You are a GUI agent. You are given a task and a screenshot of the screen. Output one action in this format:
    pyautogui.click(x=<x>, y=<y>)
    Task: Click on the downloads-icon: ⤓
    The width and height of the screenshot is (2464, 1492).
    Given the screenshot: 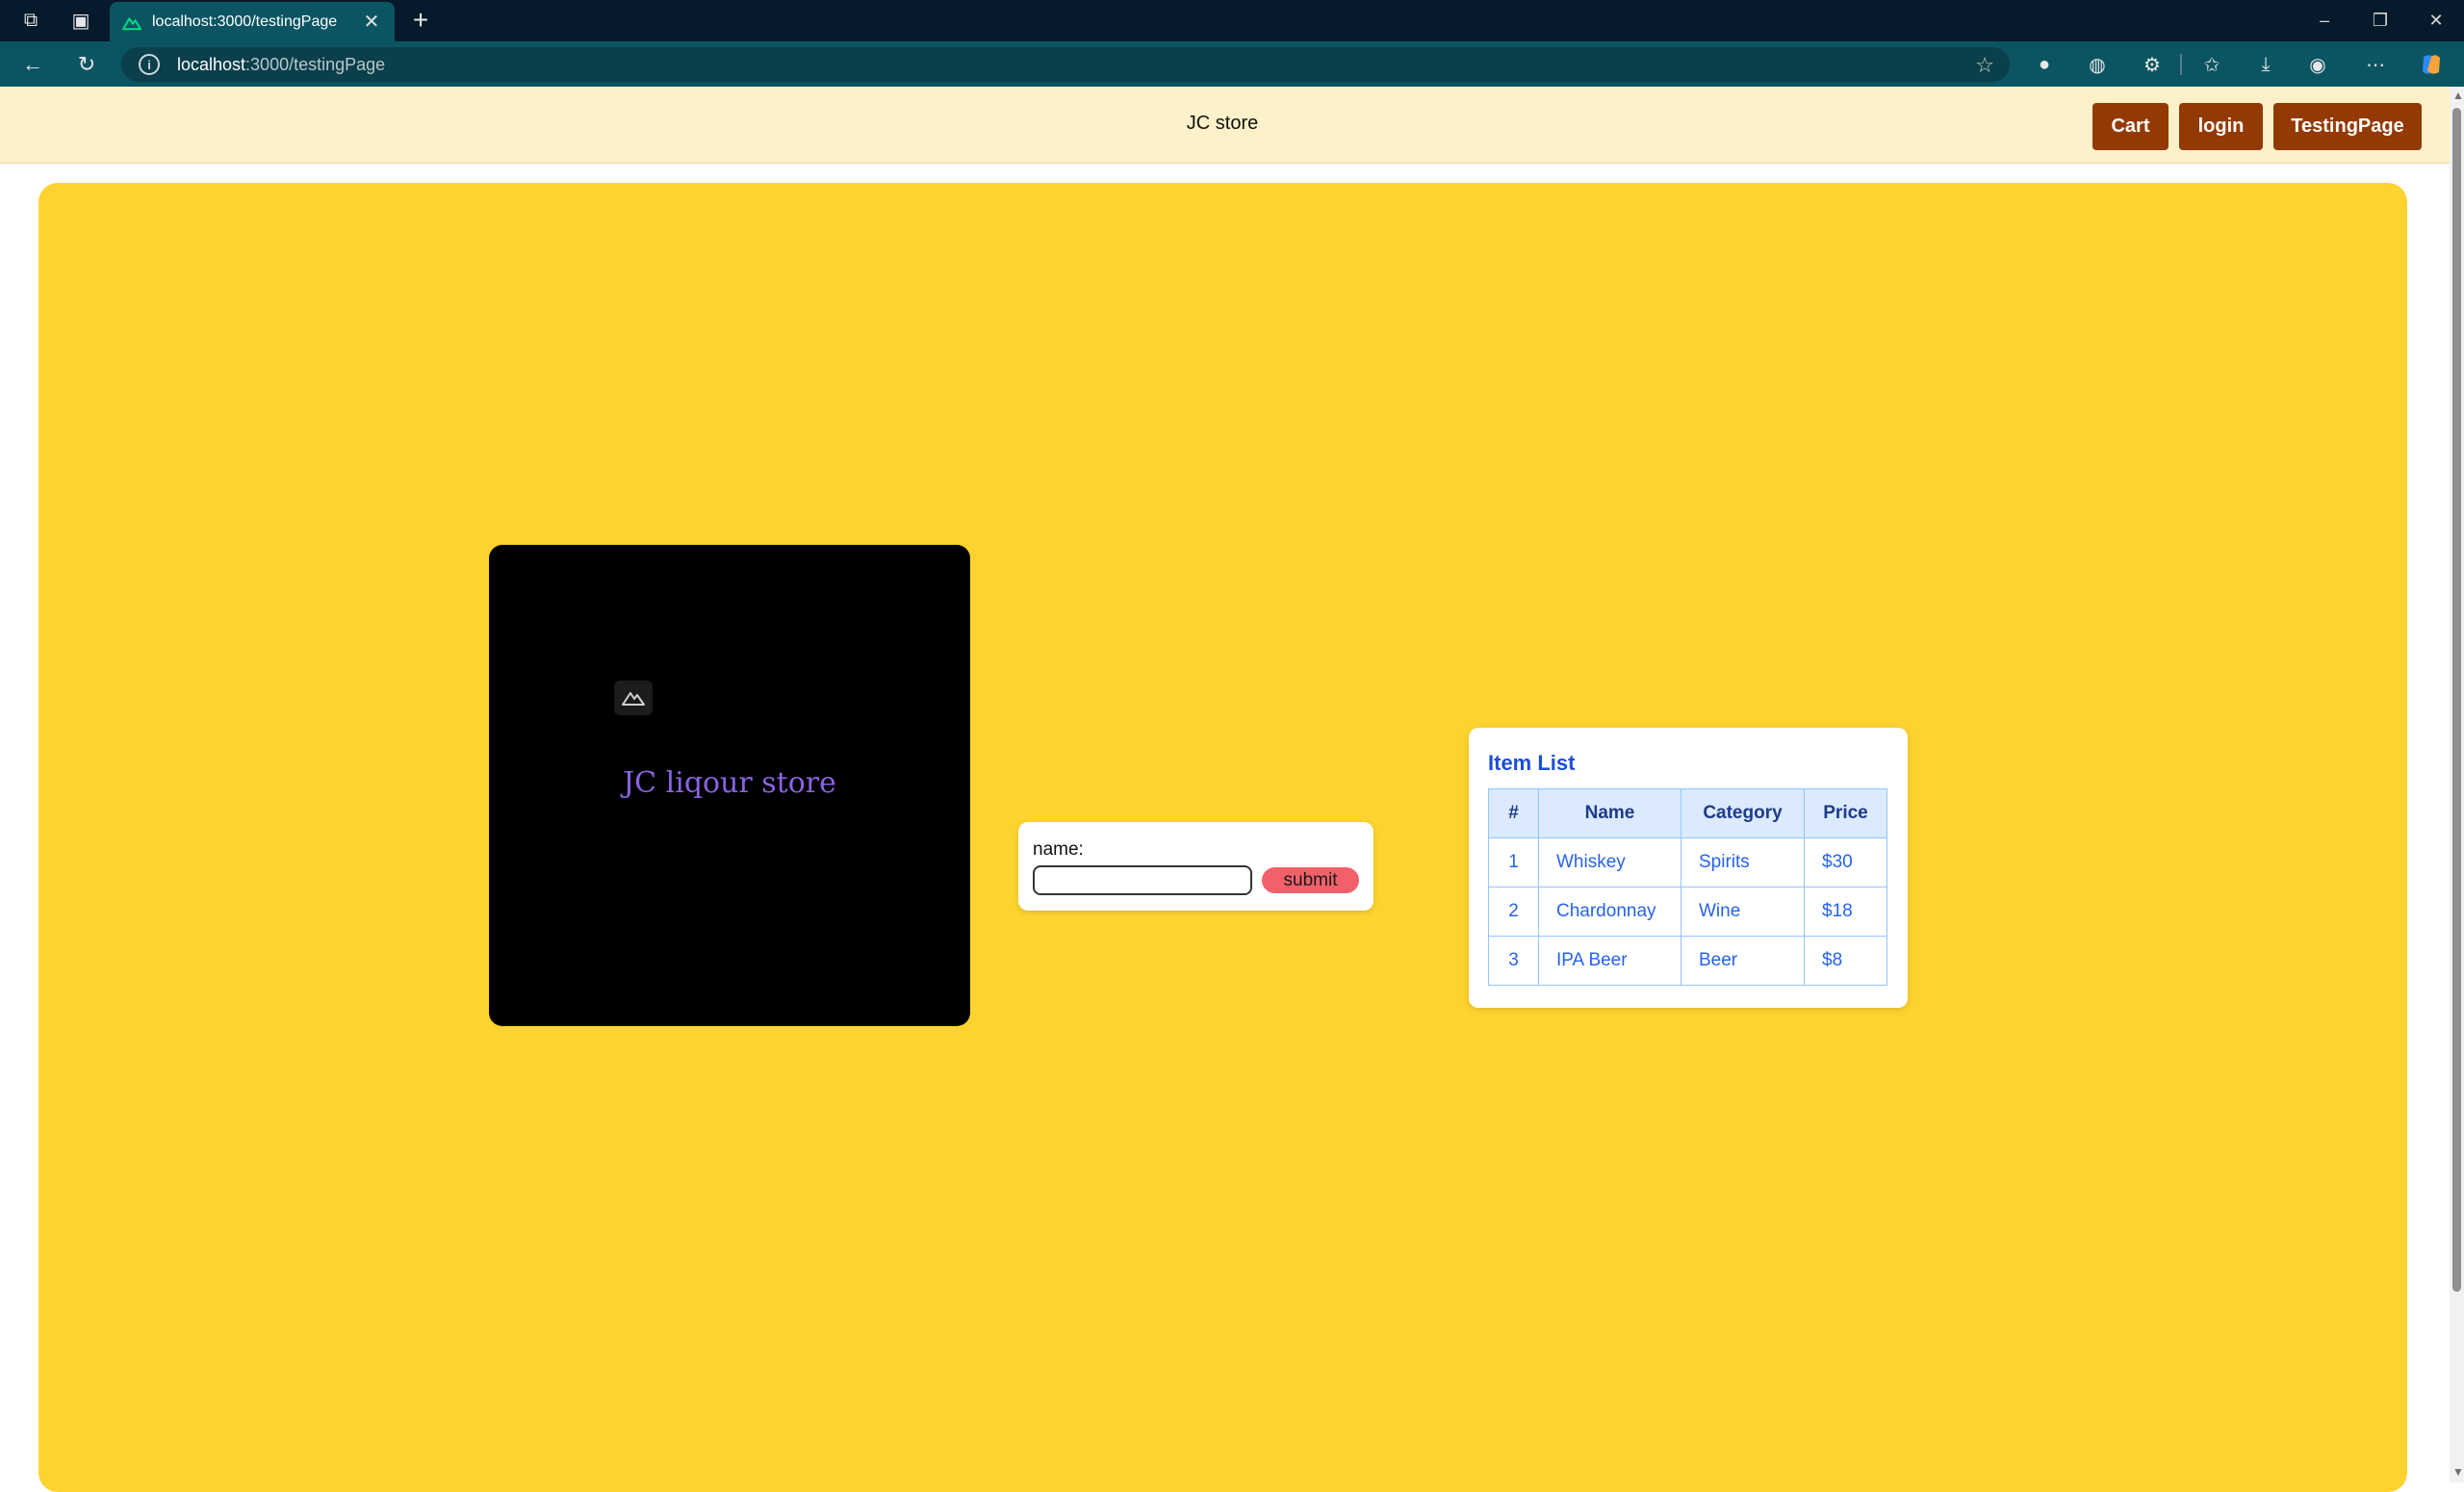 What is the action you would take?
    pyautogui.click(x=2265, y=64)
    